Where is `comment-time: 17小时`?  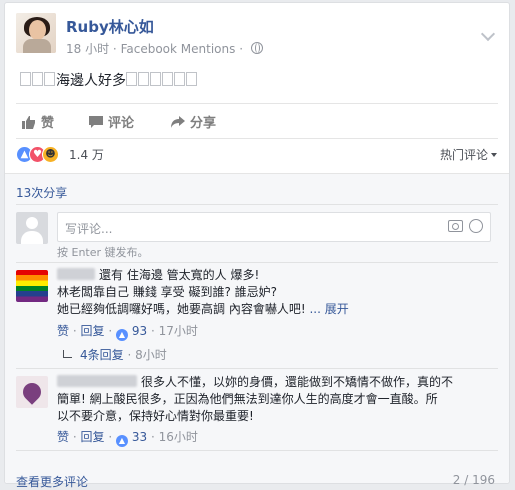
comment-time: 17小时 is located at coordinates (178, 331).